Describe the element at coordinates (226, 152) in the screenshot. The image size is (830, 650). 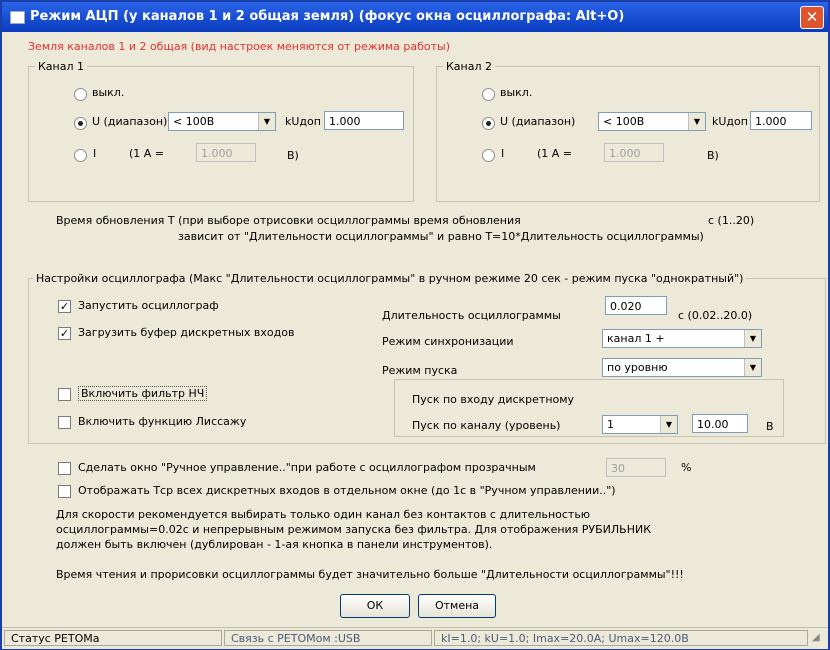
I see `channel1-i-input: 1.000` at that location.